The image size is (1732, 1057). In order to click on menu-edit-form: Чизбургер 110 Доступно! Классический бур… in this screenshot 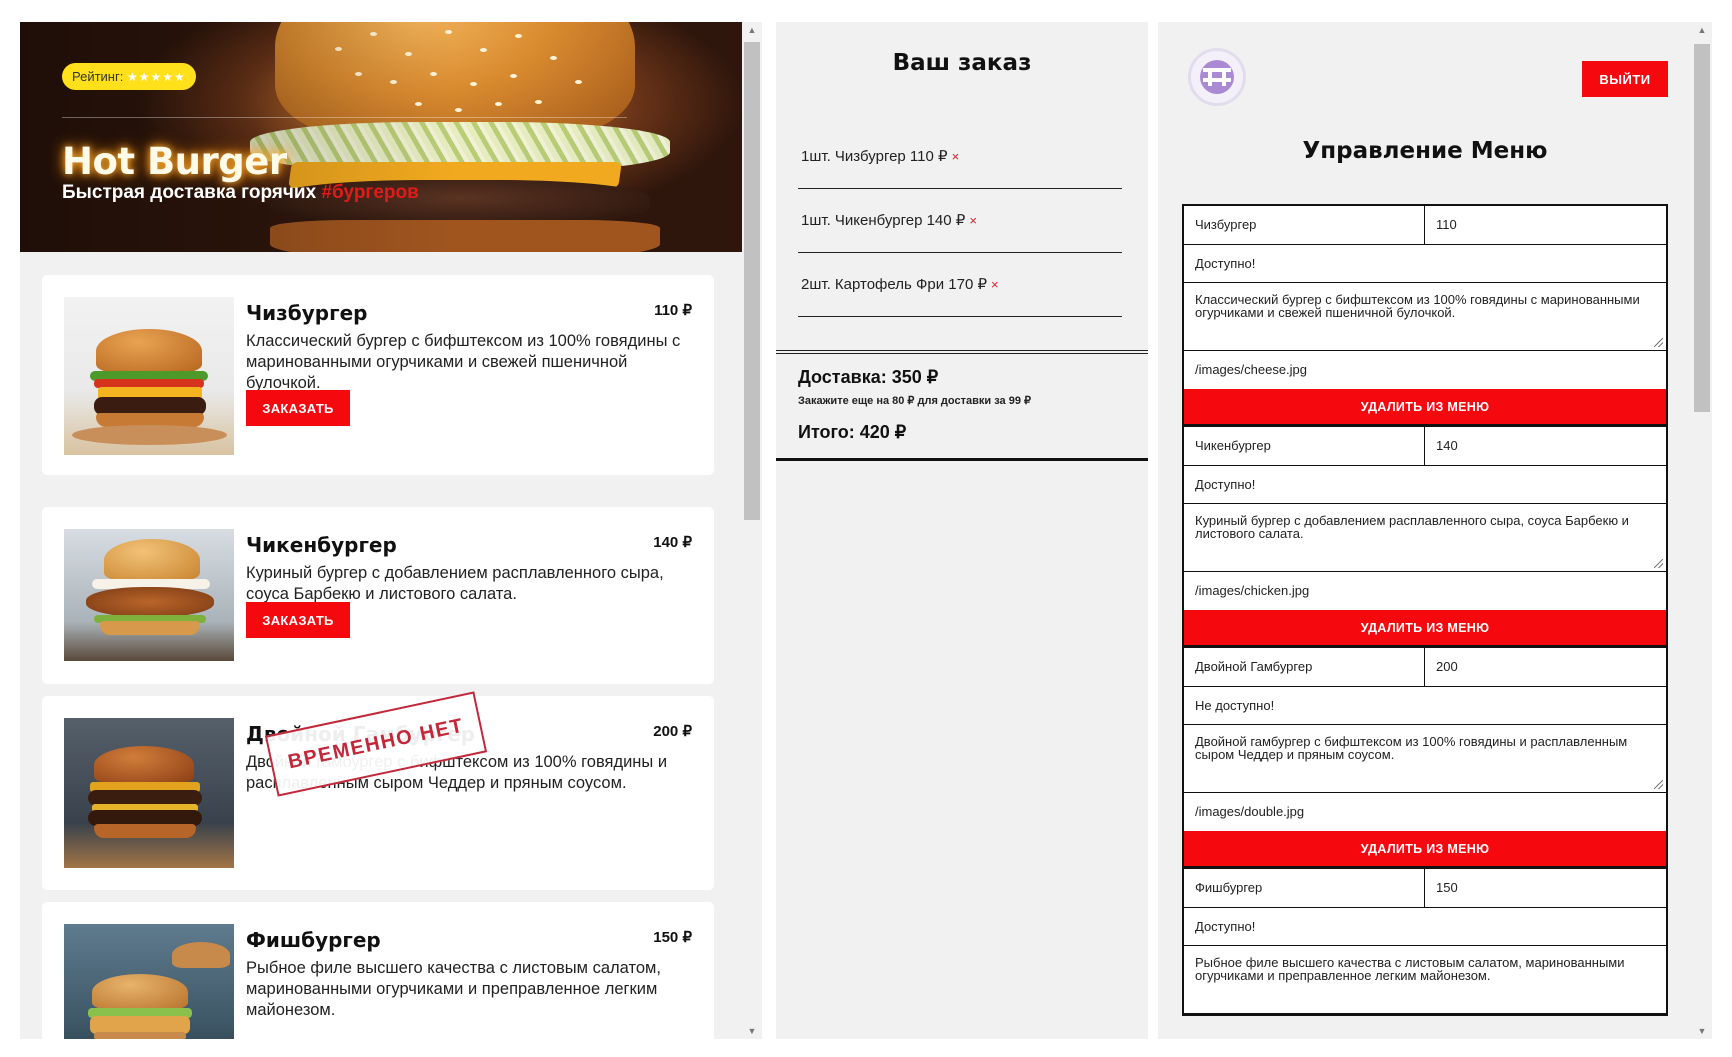, I will do `click(1425, 315)`.